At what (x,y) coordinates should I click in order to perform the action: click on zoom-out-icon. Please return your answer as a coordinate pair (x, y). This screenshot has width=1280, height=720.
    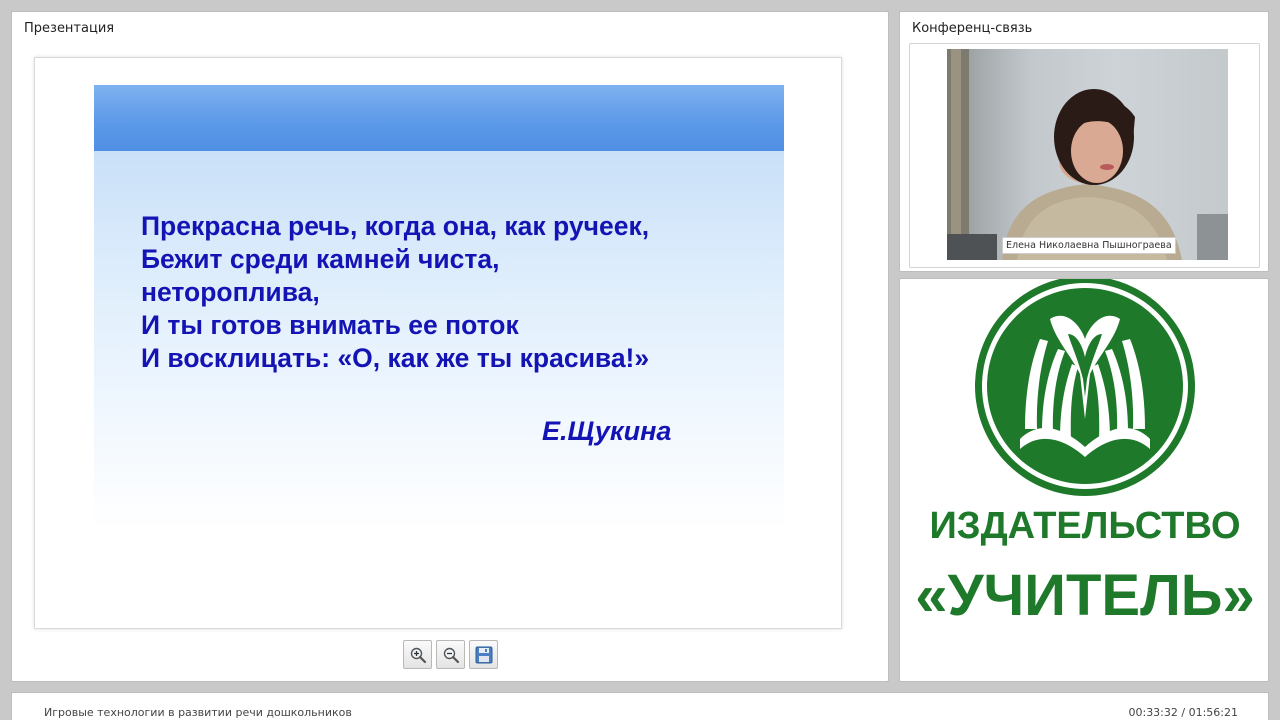
    Looking at the image, I should click on (451, 655).